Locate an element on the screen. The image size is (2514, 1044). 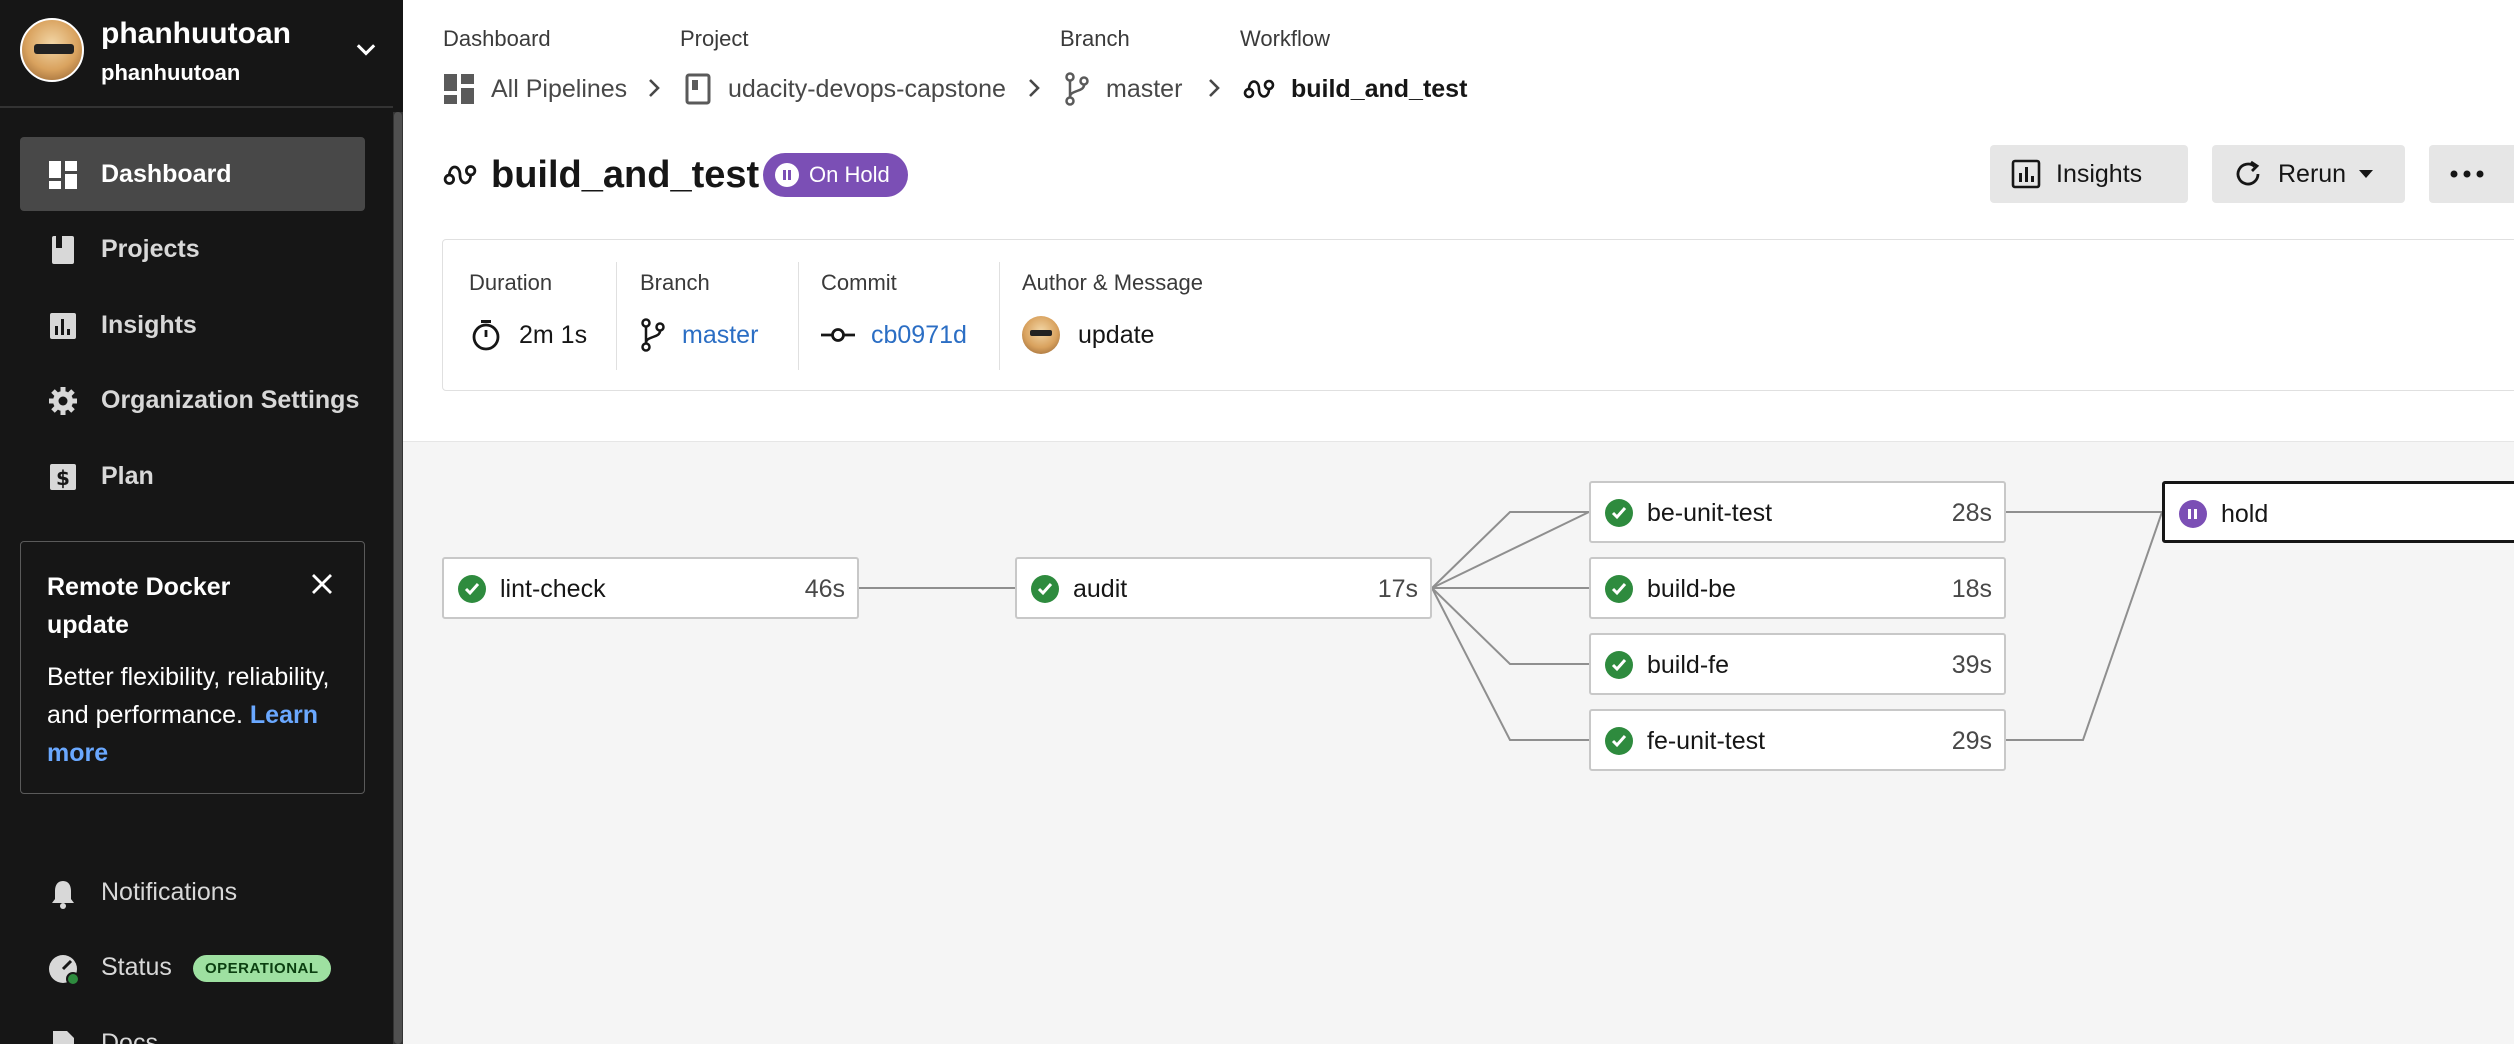
job-build-be: build-be 18s is located at coordinates (1797, 588).